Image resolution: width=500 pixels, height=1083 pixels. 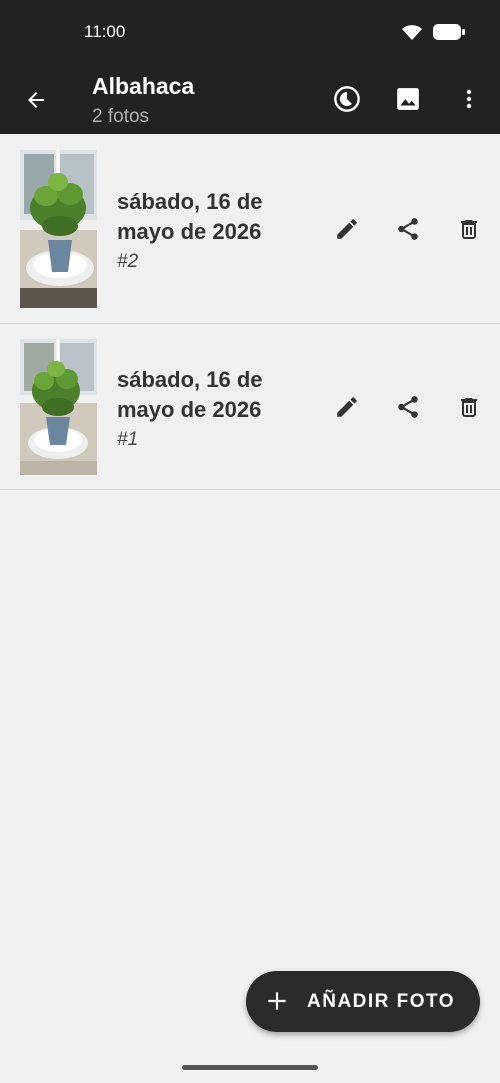 I want to click on wifi-icon, so click(x=412, y=32).